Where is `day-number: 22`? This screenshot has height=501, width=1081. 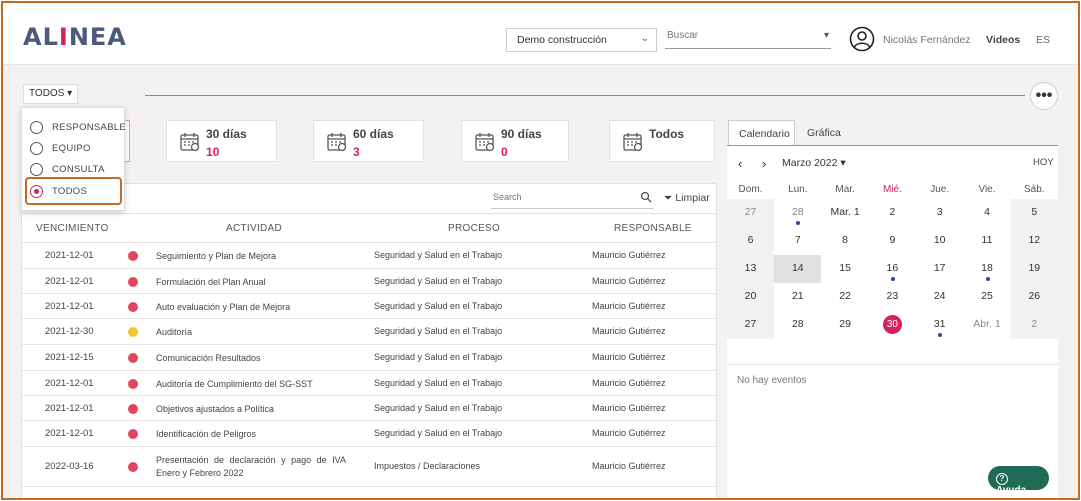 day-number: 22 is located at coordinates (845, 296).